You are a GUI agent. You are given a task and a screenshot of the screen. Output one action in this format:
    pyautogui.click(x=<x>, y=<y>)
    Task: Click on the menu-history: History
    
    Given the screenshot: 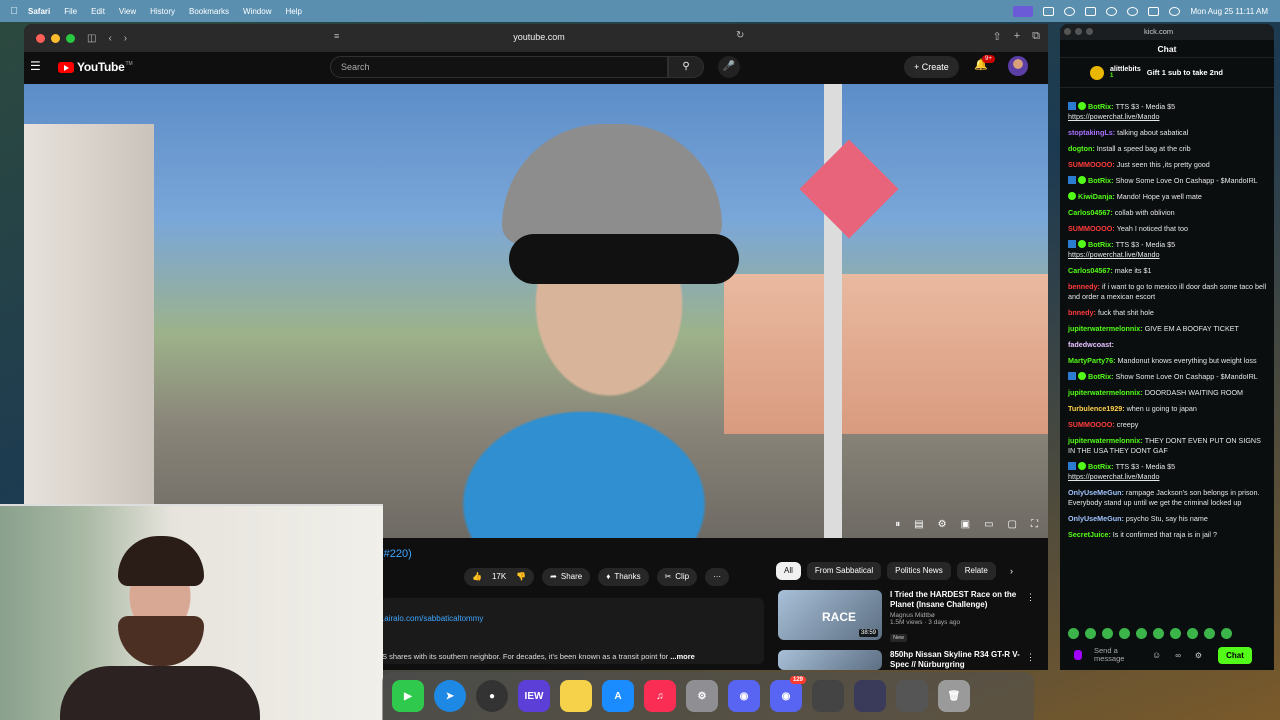 What is the action you would take?
    pyautogui.click(x=162, y=11)
    